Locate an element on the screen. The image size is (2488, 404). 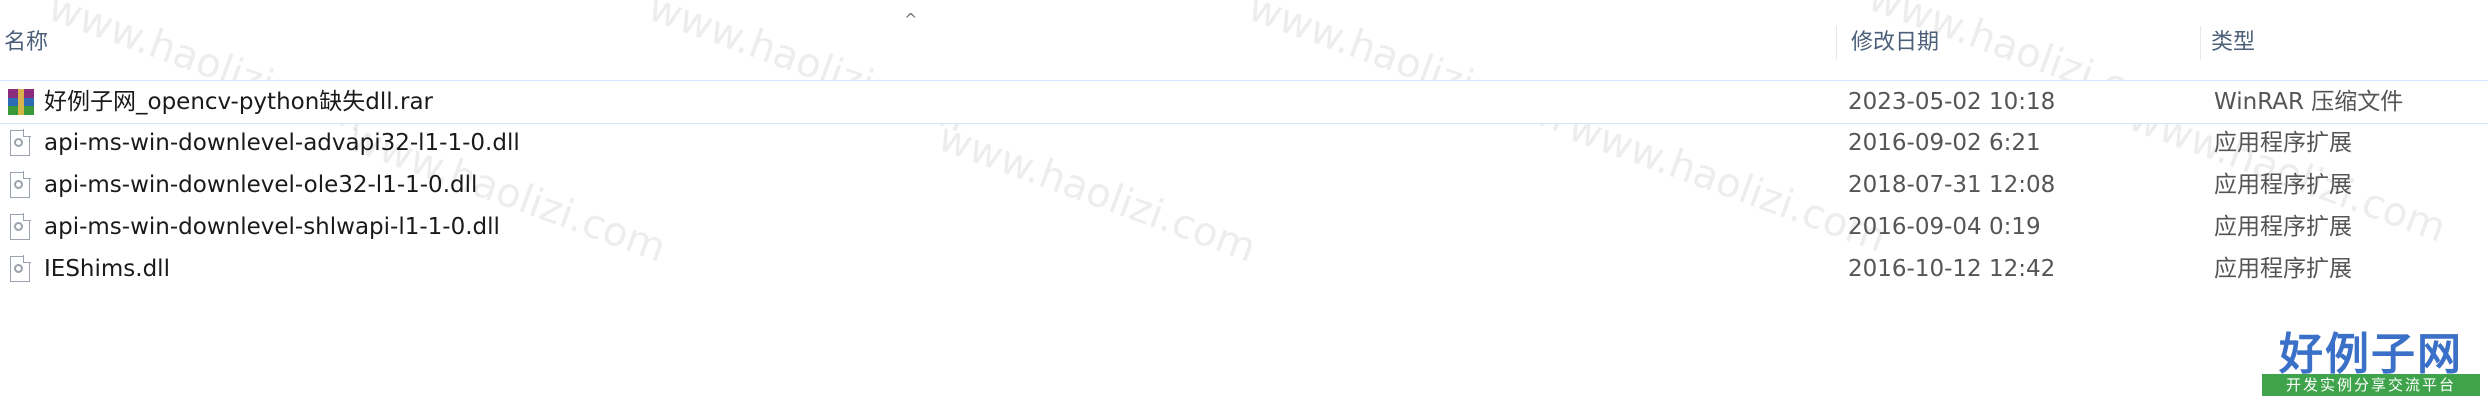
file-date: 2016-09-04 0:19 is located at coordinates (1944, 227).